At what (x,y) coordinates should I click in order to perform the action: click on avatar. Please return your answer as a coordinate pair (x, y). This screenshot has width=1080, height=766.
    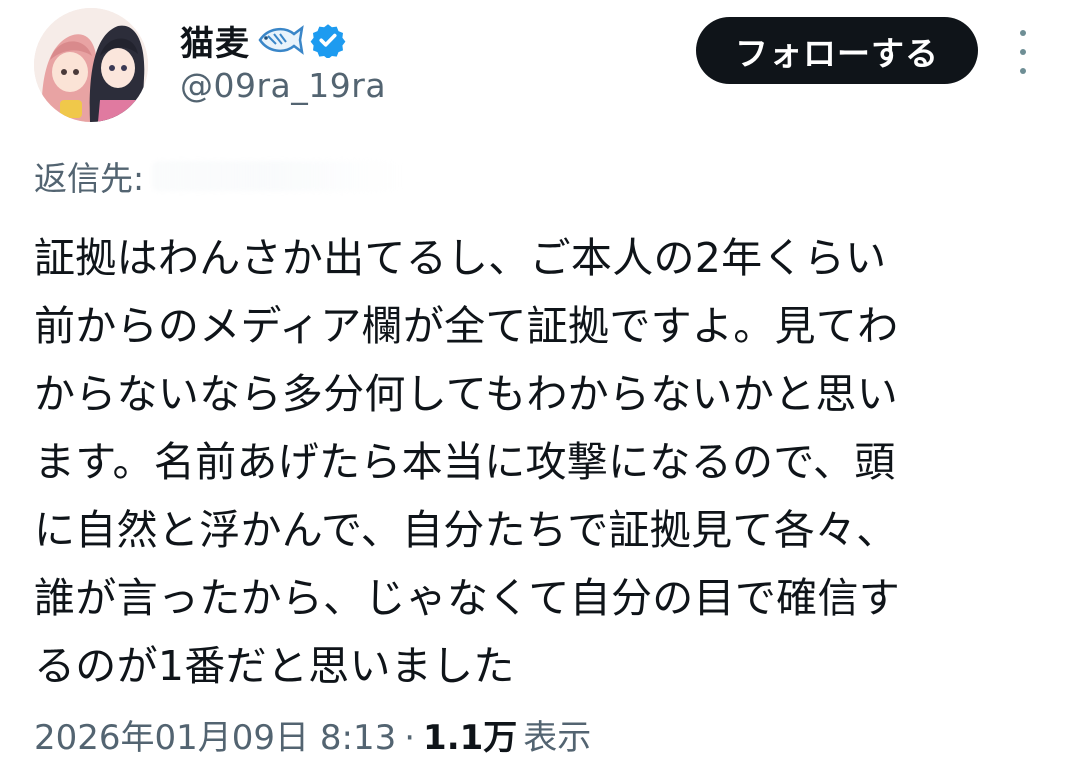
    Looking at the image, I should click on (91, 65).